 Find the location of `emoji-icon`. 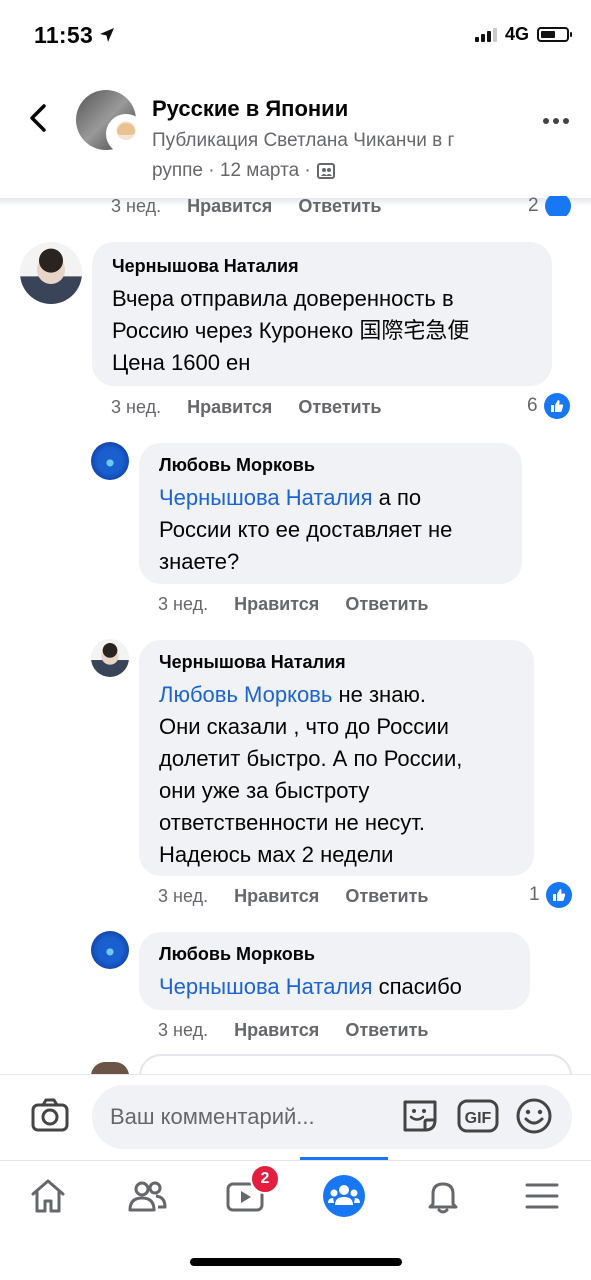

emoji-icon is located at coordinates (534, 1116).